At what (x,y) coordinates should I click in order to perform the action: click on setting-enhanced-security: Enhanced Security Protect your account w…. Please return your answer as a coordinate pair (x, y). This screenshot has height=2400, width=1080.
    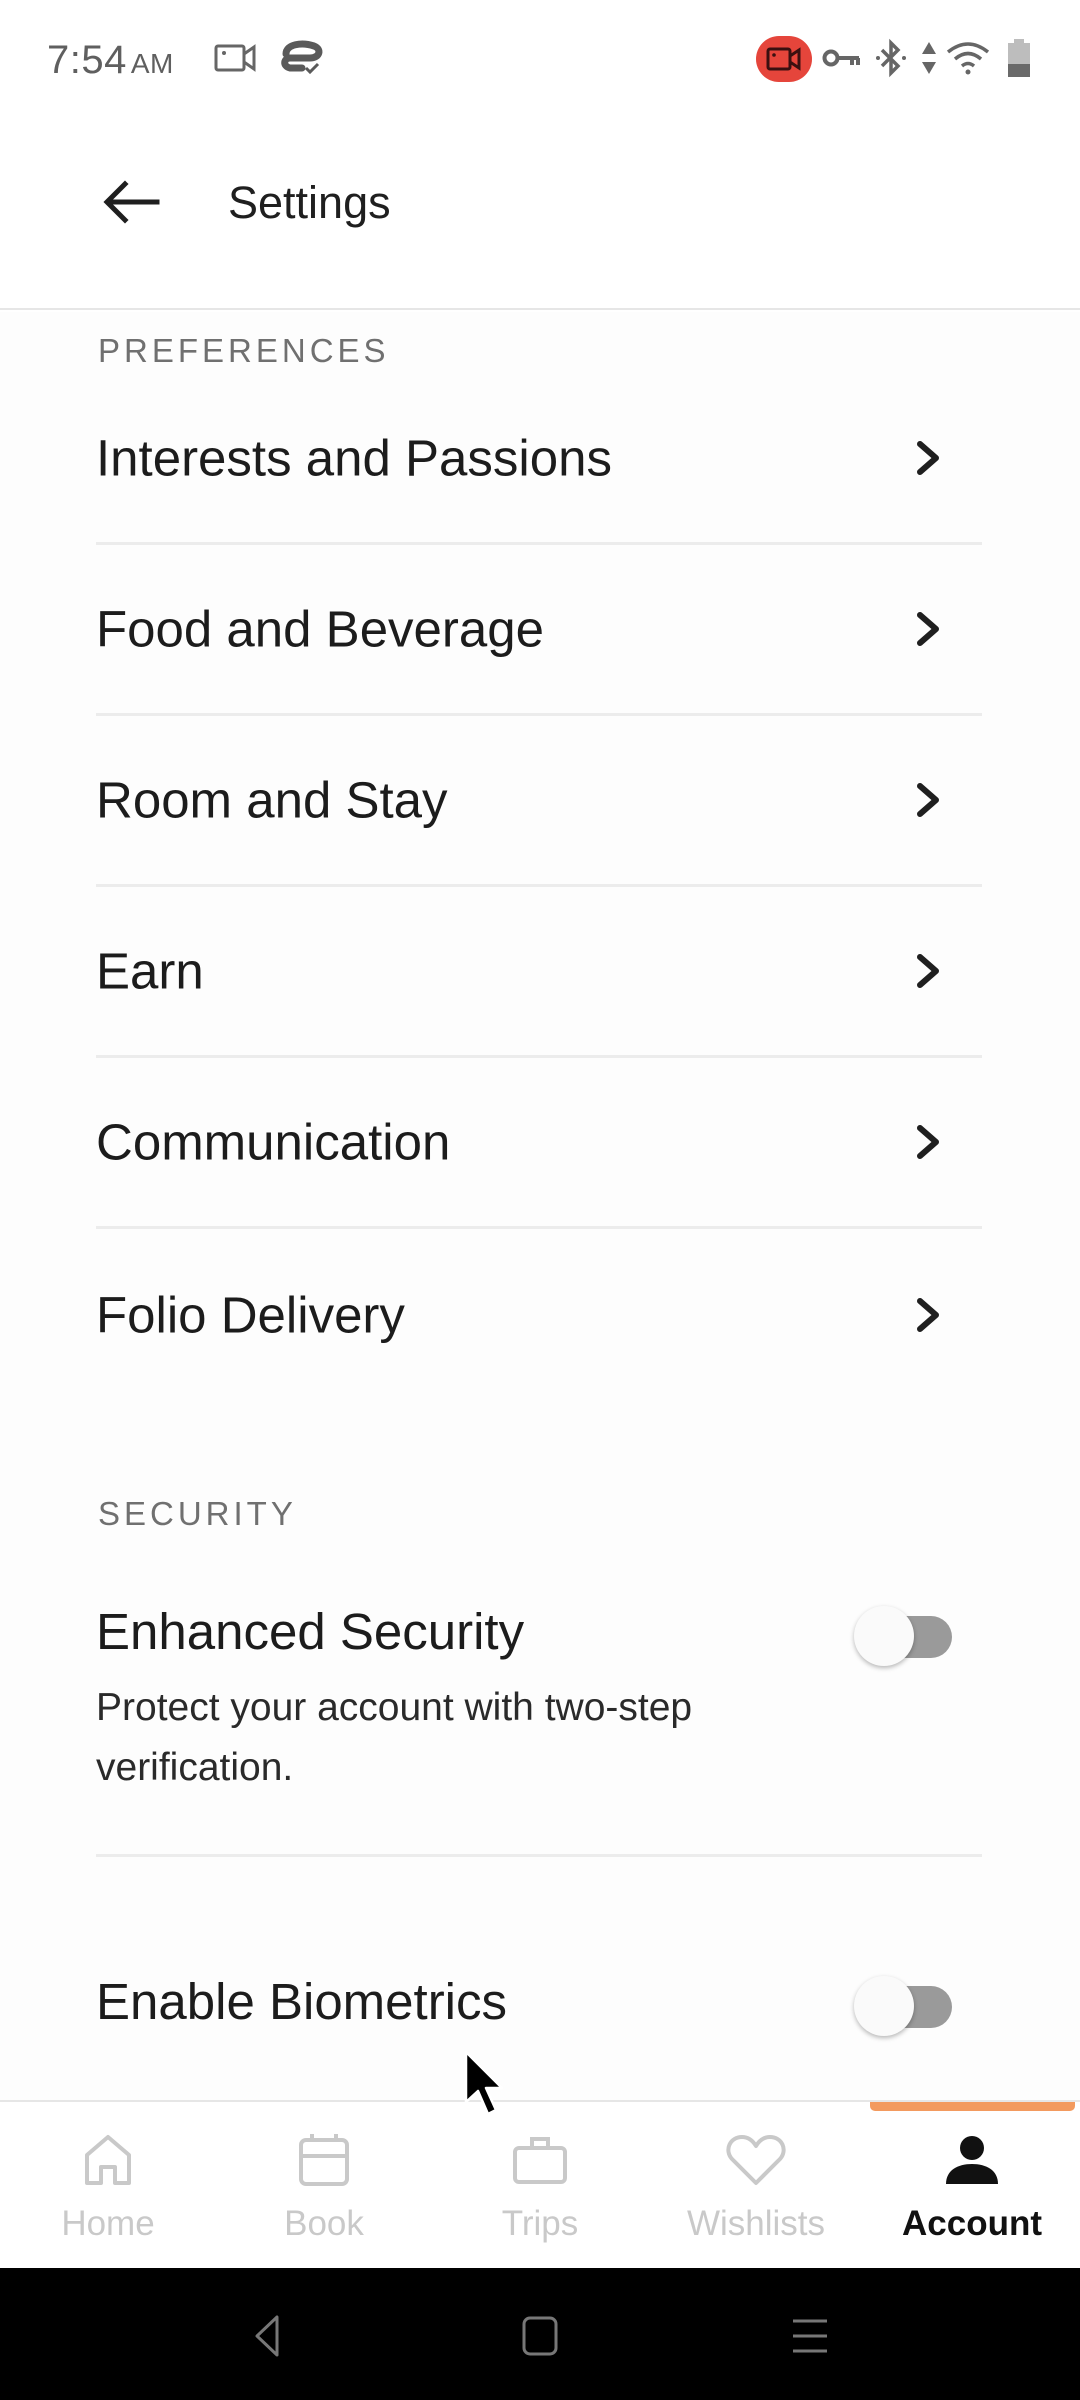
    Looking at the image, I should click on (539, 1702).